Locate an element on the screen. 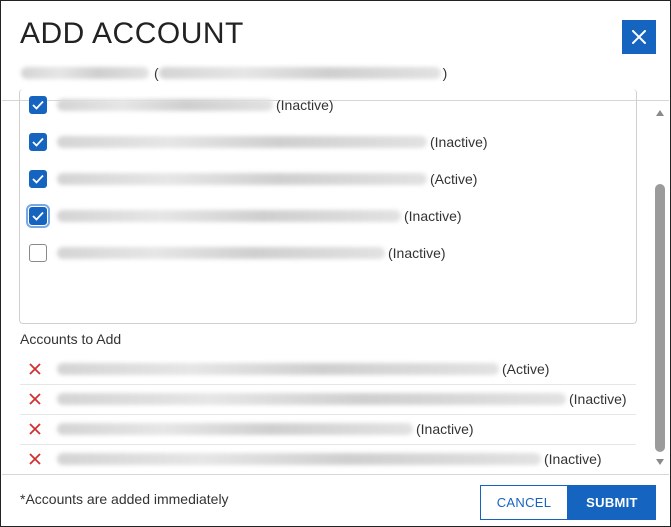 The image size is (671, 527). caret-up-icon is located at coordinates (660, 113).